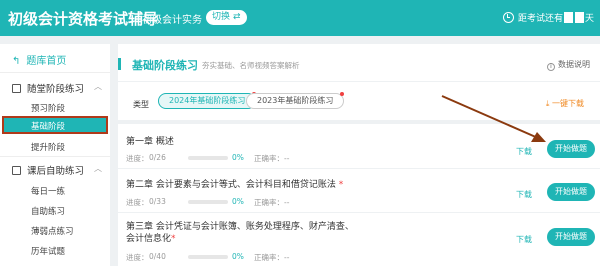 This screenshot has height=266, width=600. Describe the element at coordinates (547, 103) in the screenshot. I see `download-icon: ⤓` at that location.